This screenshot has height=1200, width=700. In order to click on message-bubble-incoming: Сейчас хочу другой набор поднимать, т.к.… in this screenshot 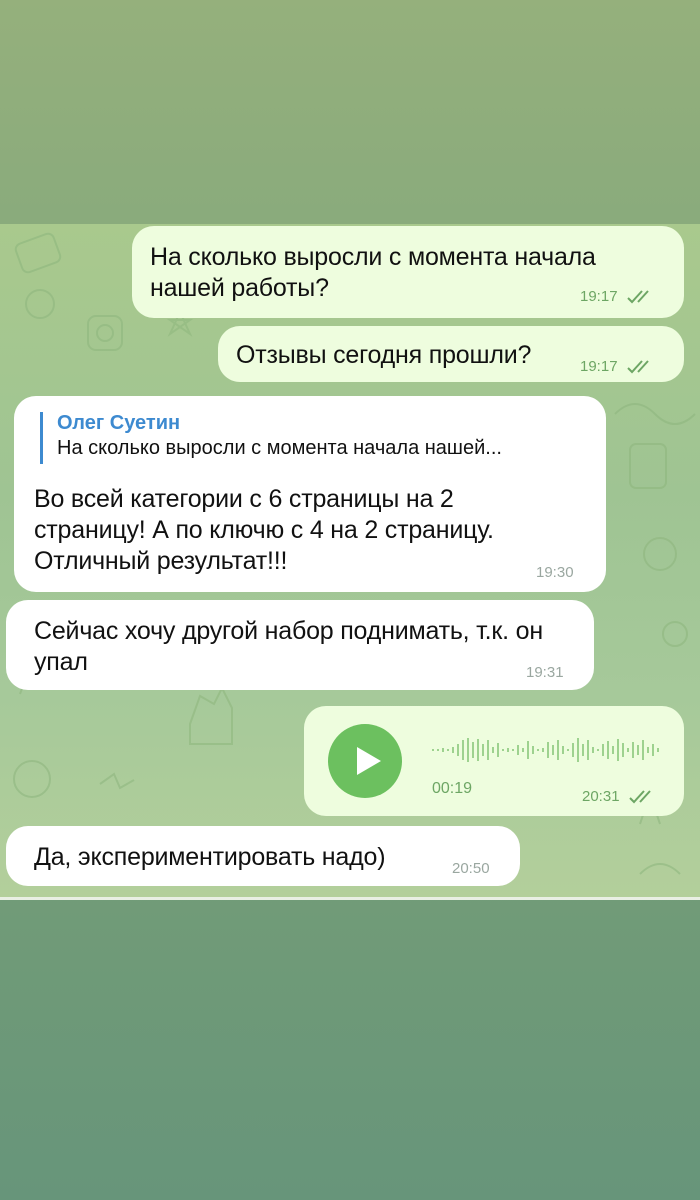, I will do `click(300, 645)`.